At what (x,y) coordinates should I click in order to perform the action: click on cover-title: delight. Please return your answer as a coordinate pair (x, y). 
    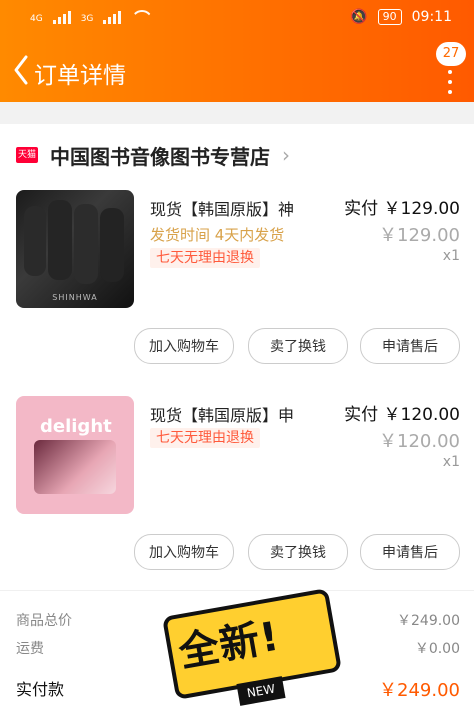
    Looking at the image, I should click on (76, 426).